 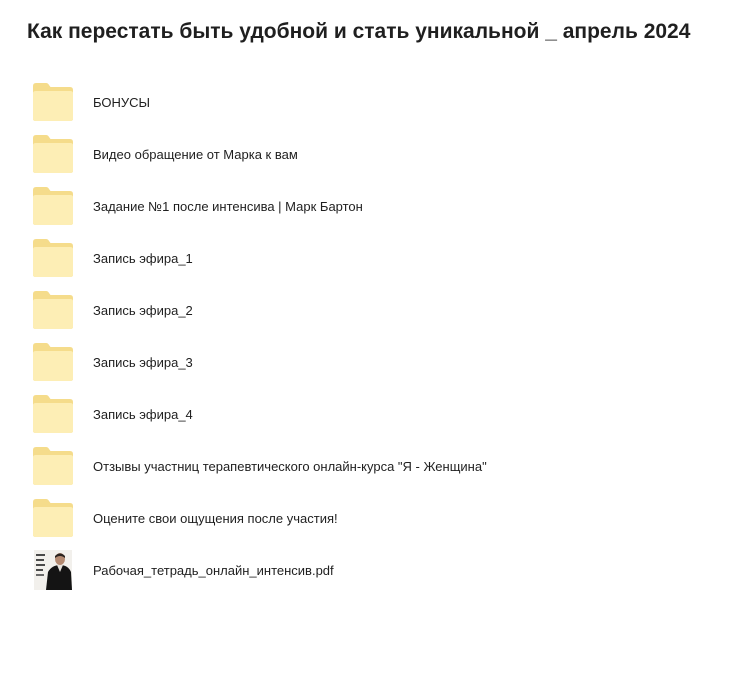 I want to click on item-name: Рабочая_тетрадь_онлайн_интенсив.pdf, so click(x=213, y=570).